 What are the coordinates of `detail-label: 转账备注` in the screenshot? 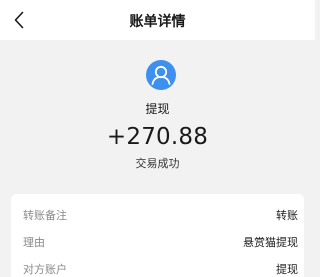 It's located at (45, 215).